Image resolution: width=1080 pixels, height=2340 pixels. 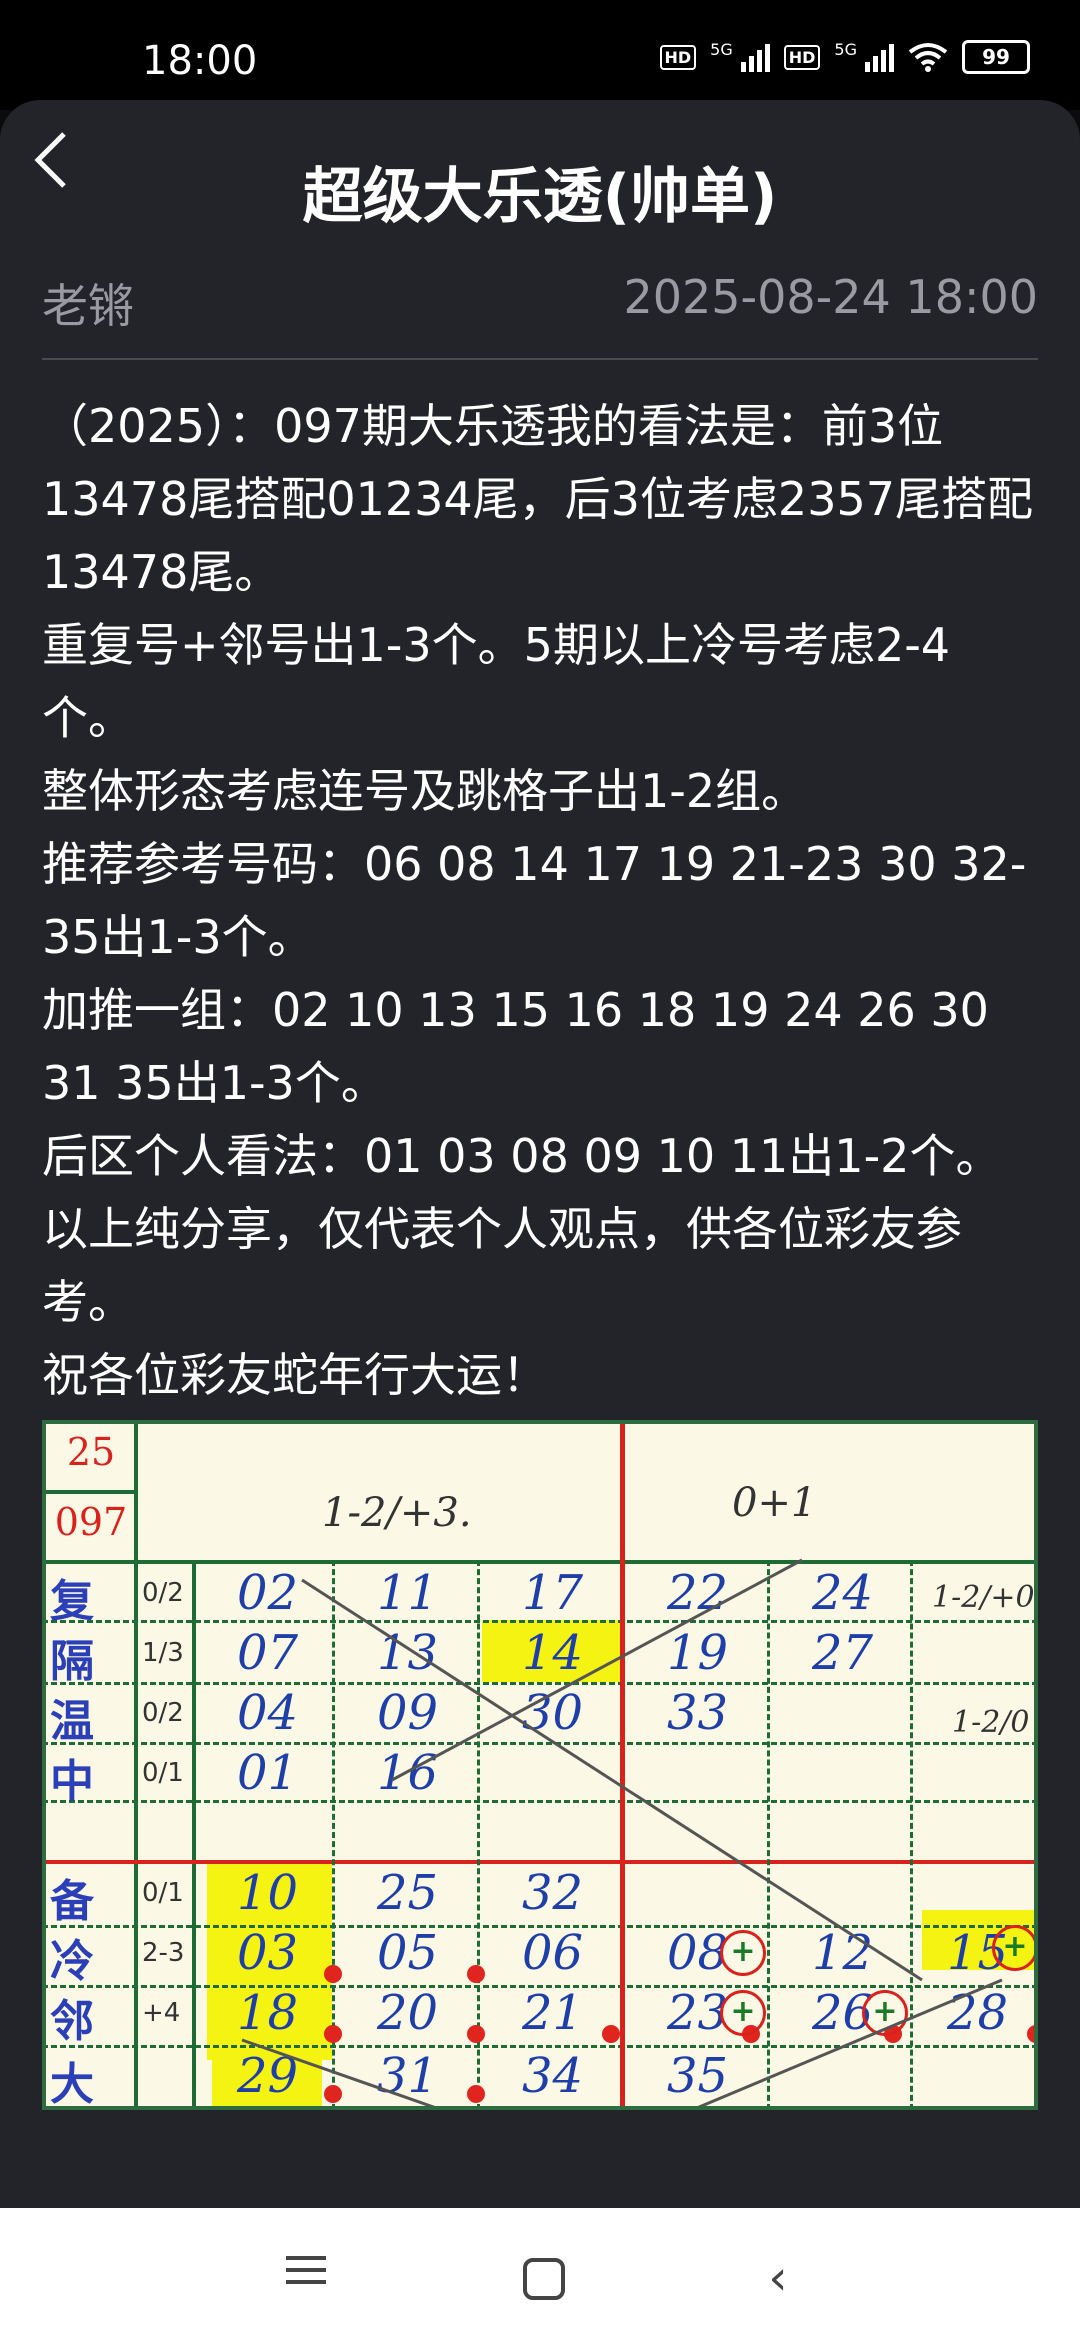 I want to click on menu-icon, so click(x=306, y=2278).